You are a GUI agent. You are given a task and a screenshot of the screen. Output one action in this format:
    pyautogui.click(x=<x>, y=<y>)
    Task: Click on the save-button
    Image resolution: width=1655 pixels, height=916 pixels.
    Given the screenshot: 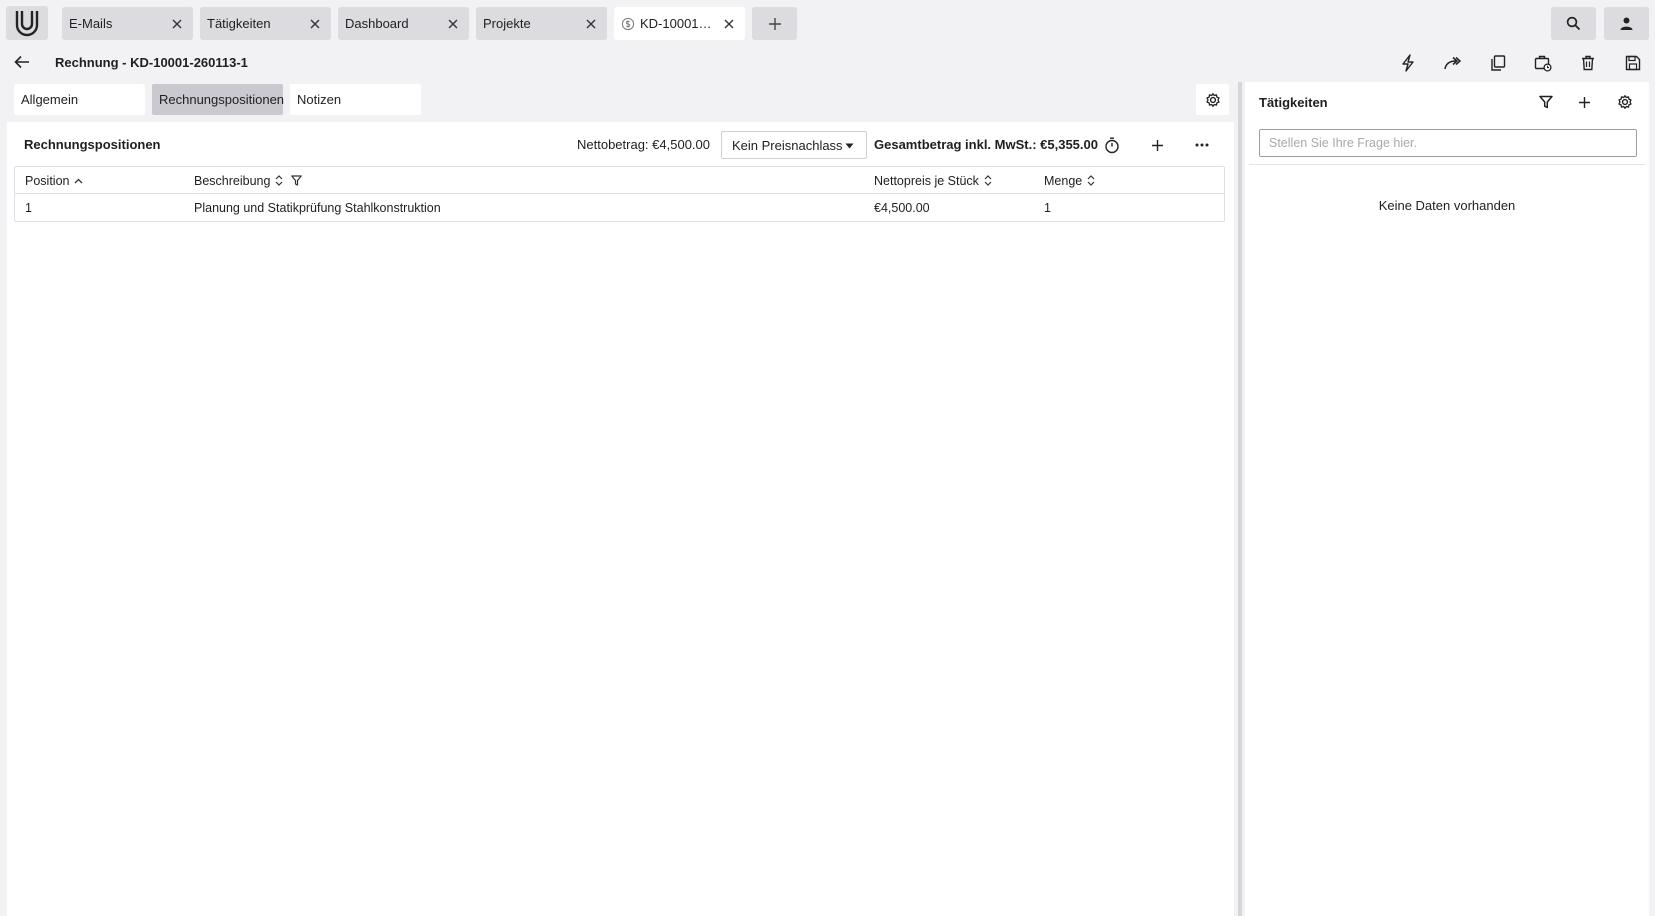 What is the action you would take?
    pyautogui.click(x=1633, y=63)
    